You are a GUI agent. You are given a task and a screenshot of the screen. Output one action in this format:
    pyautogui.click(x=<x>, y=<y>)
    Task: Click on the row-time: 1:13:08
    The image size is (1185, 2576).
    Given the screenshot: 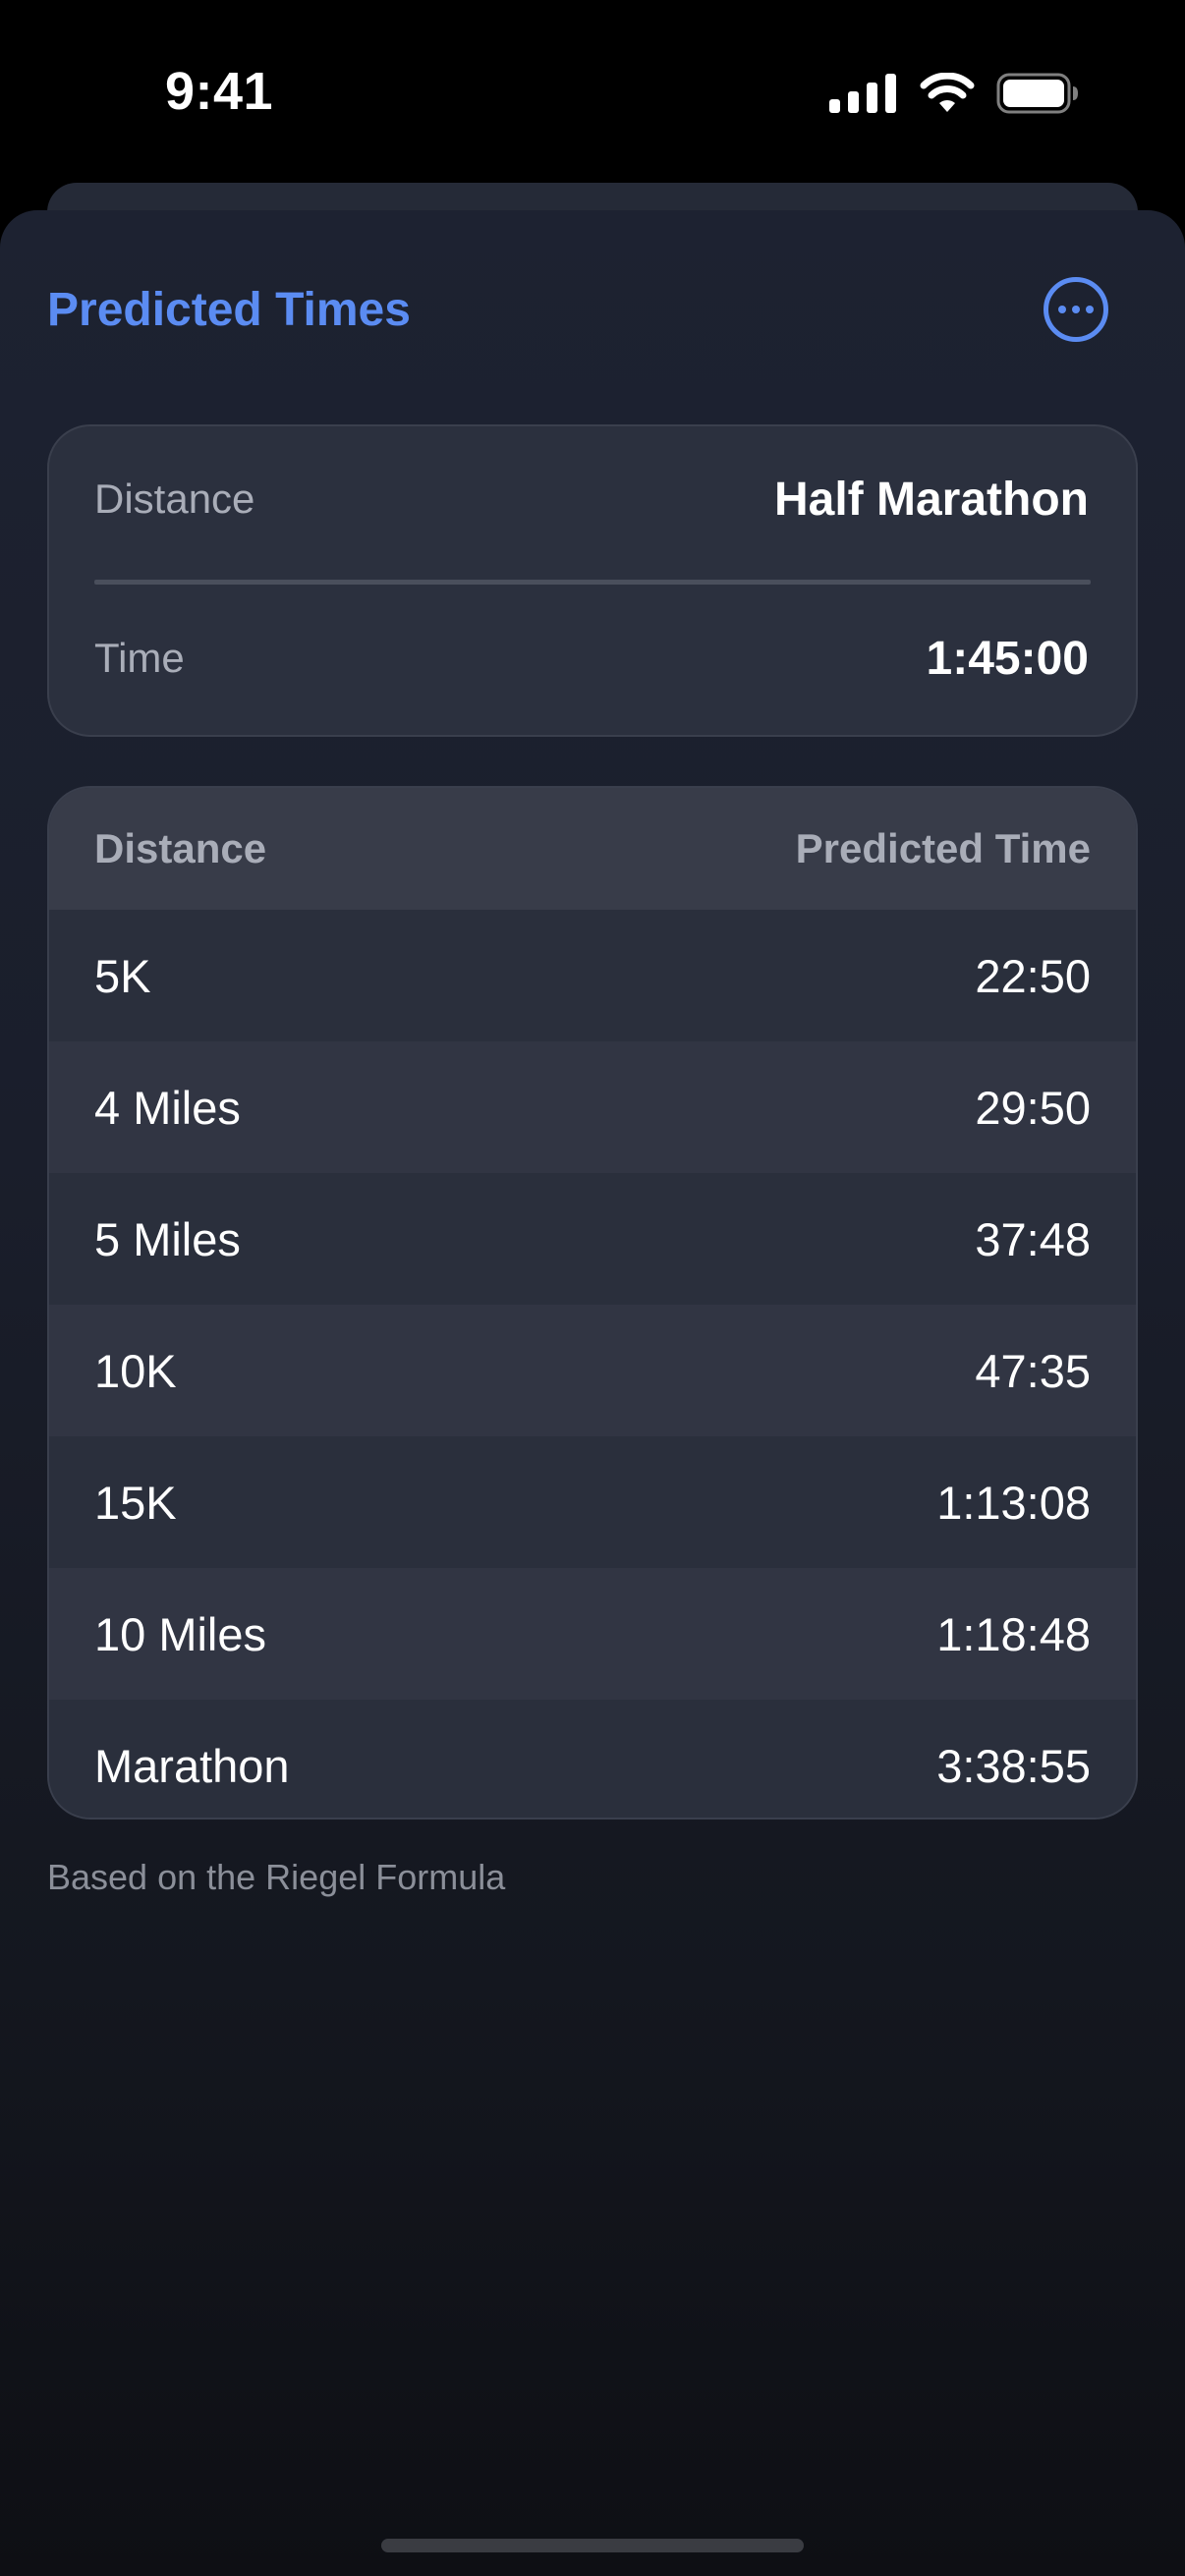 What is the action you would take?
    pyautogui.click(x=1014, y=1502)
    